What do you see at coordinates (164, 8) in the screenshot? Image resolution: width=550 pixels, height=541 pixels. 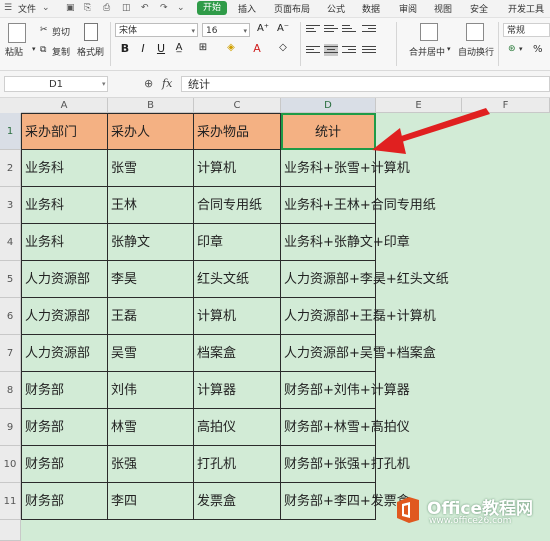 I see `redo-icon: ↷` at bounding box center [164, 8].